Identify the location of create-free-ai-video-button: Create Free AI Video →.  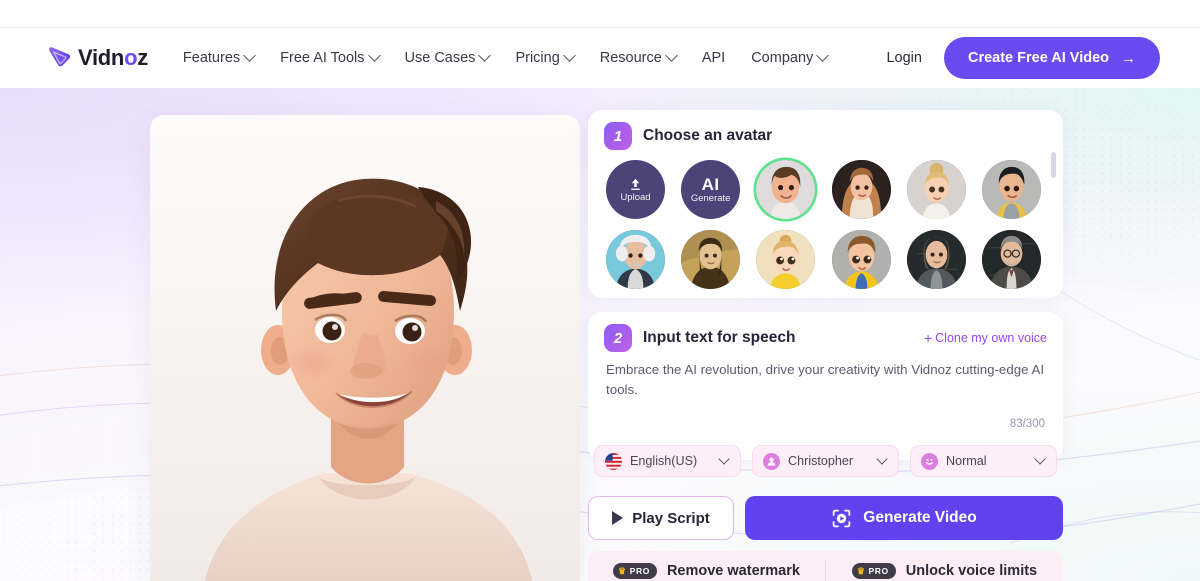
(1051, 58).